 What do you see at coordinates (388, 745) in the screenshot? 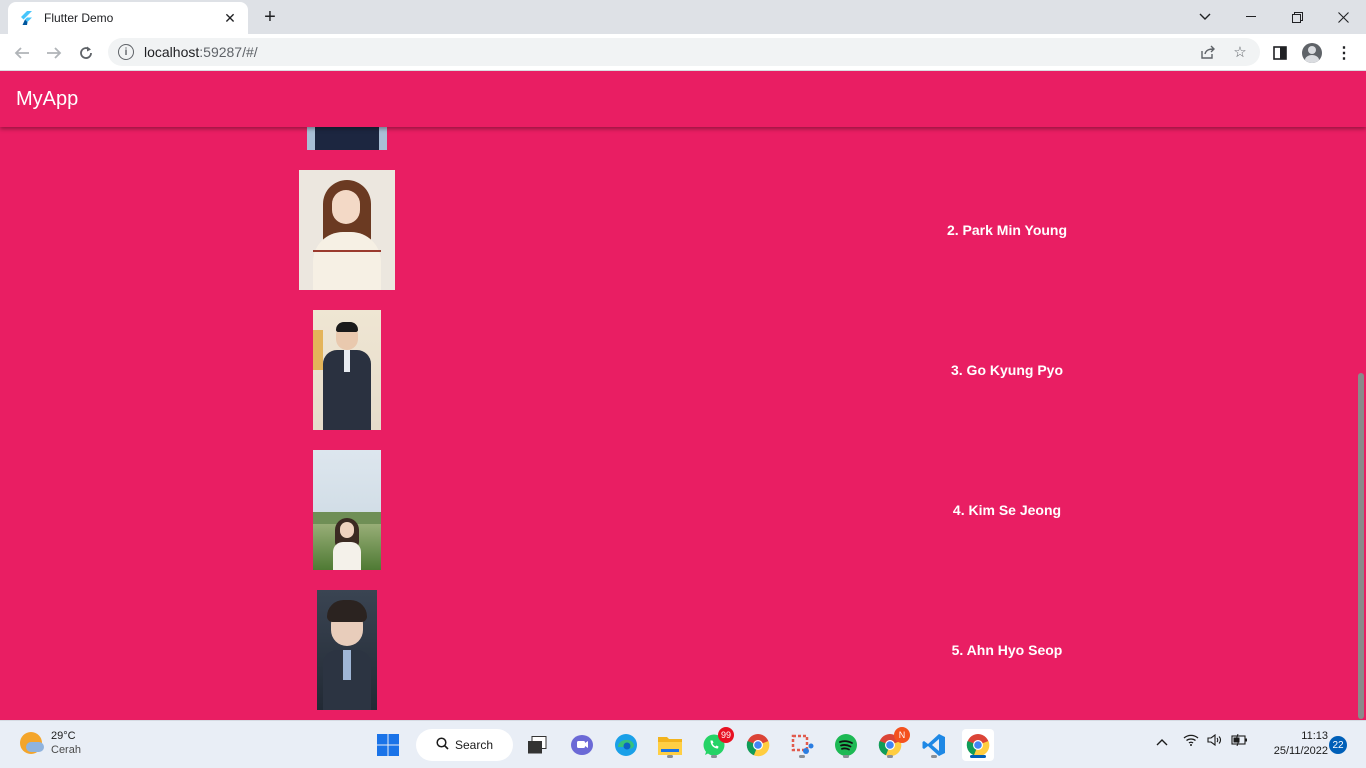
I see `start-button` at bounding box center [388, 745].